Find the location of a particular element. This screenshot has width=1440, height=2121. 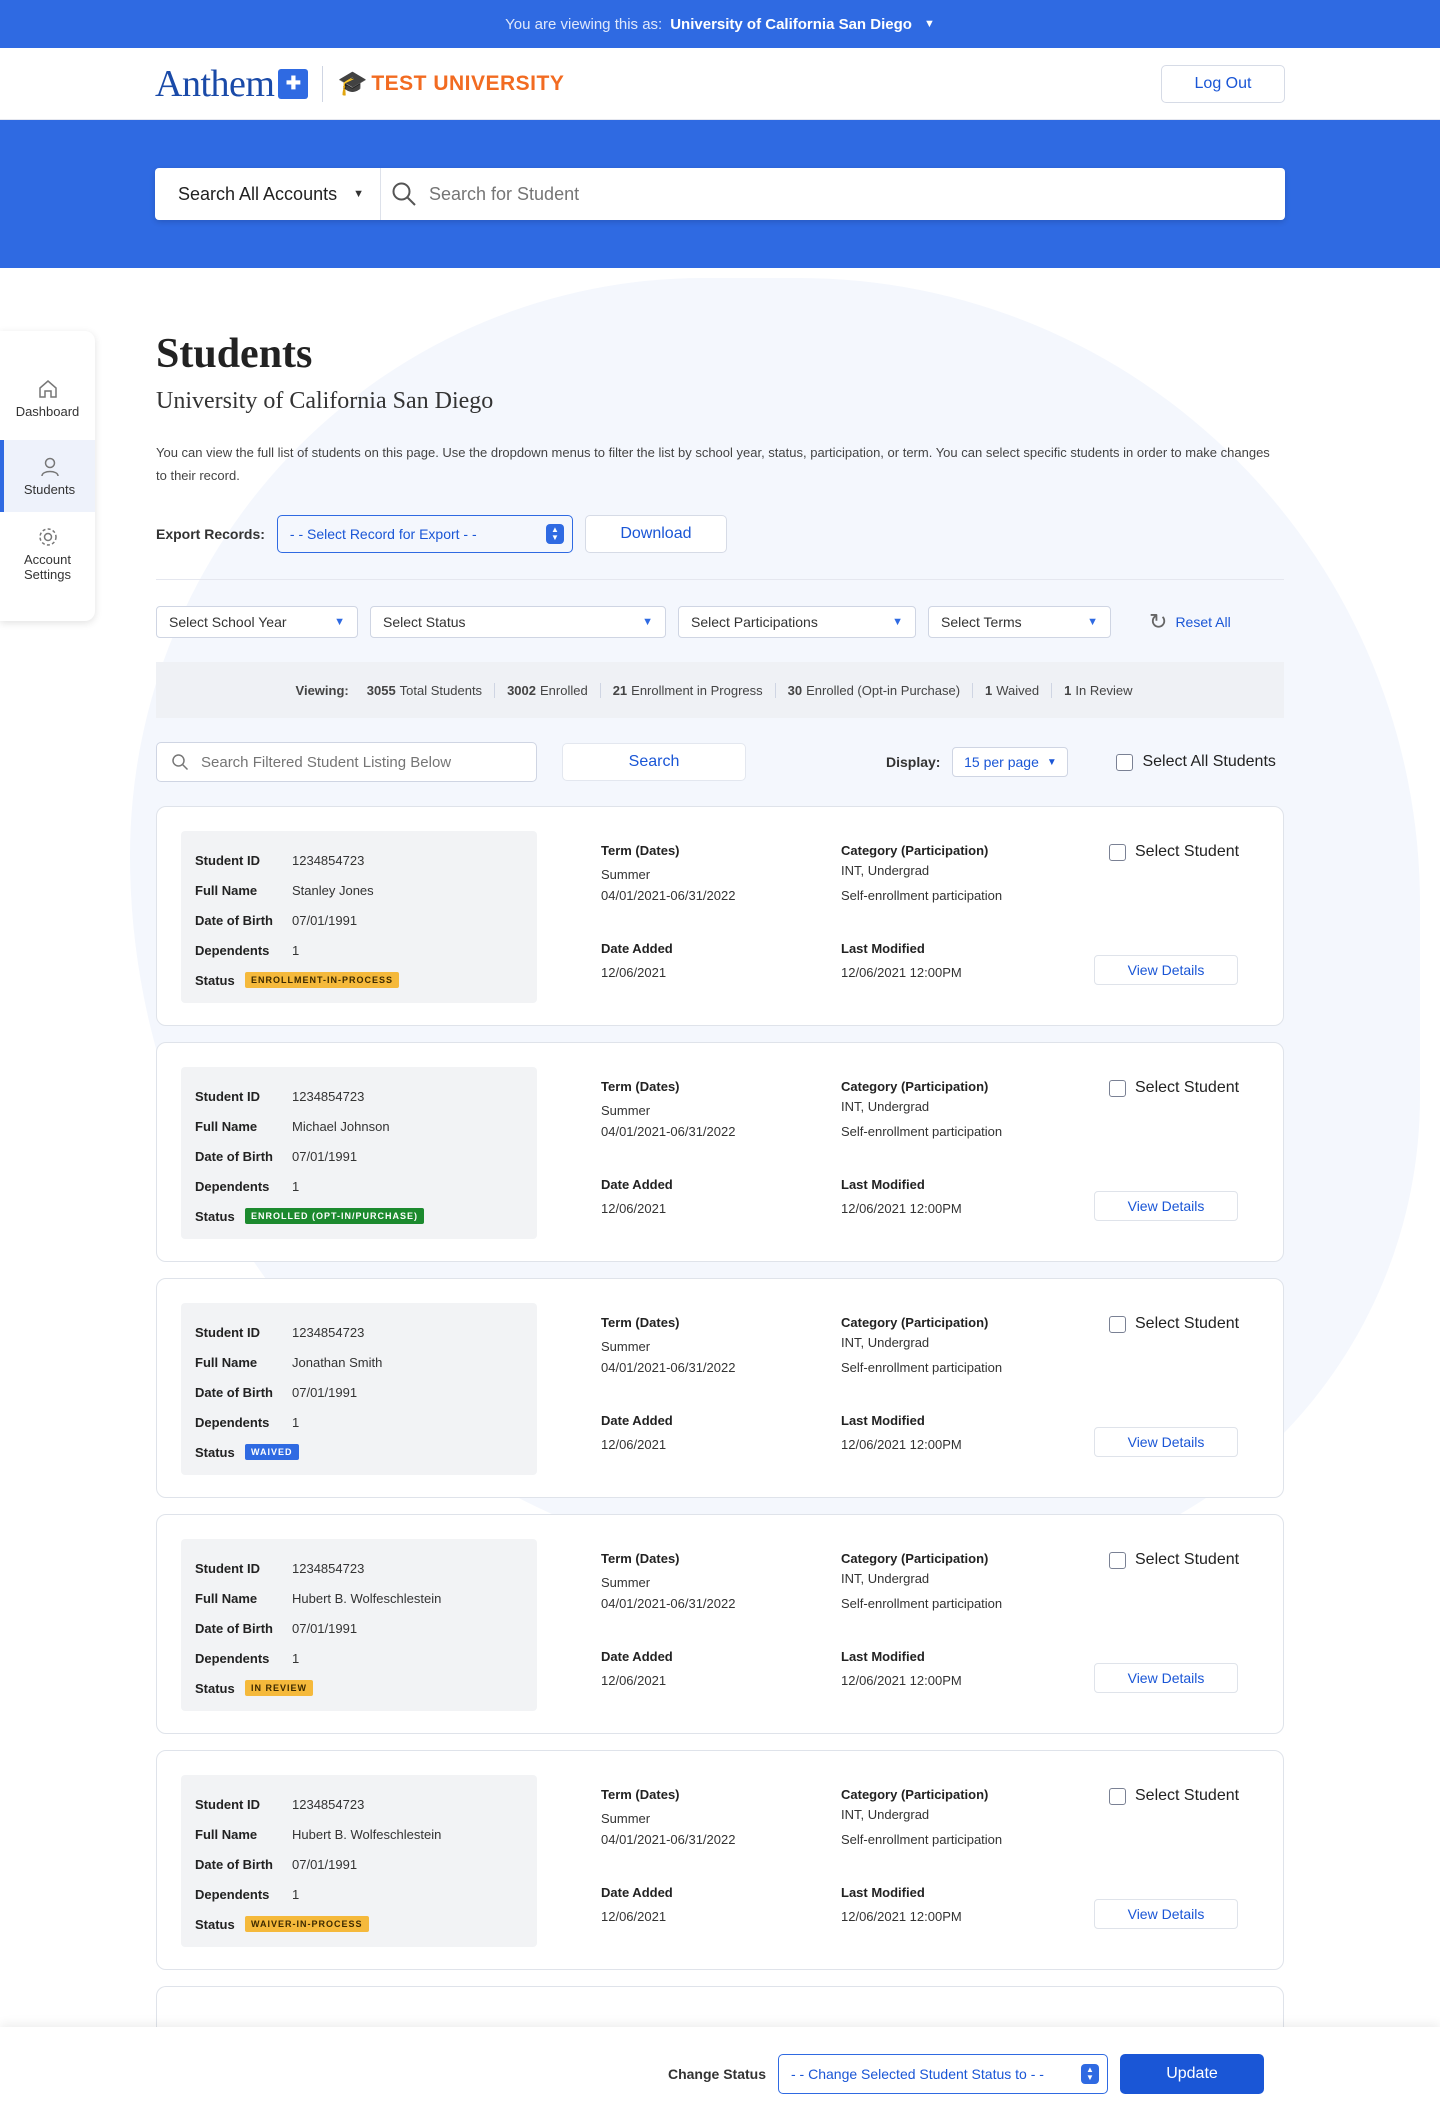

date-added-column: Date Added 12/06/2021 is located at coordinates (637, 1906).